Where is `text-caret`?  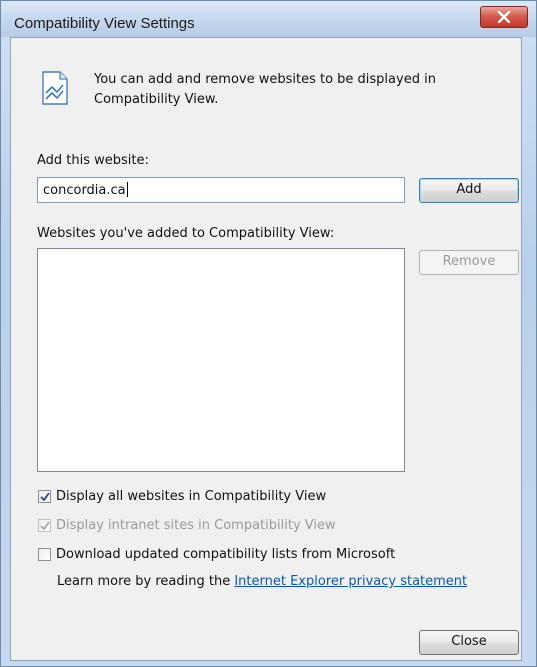
text-caret is located at coordinates (127, 189).